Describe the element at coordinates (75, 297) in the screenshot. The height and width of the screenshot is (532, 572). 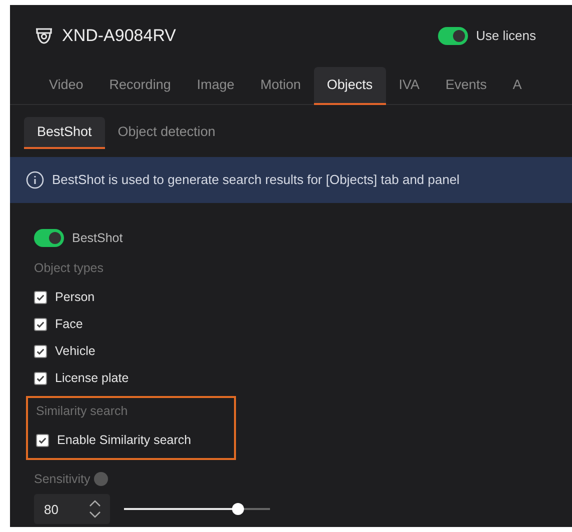
I see `checkbox-label: Person` at that location.